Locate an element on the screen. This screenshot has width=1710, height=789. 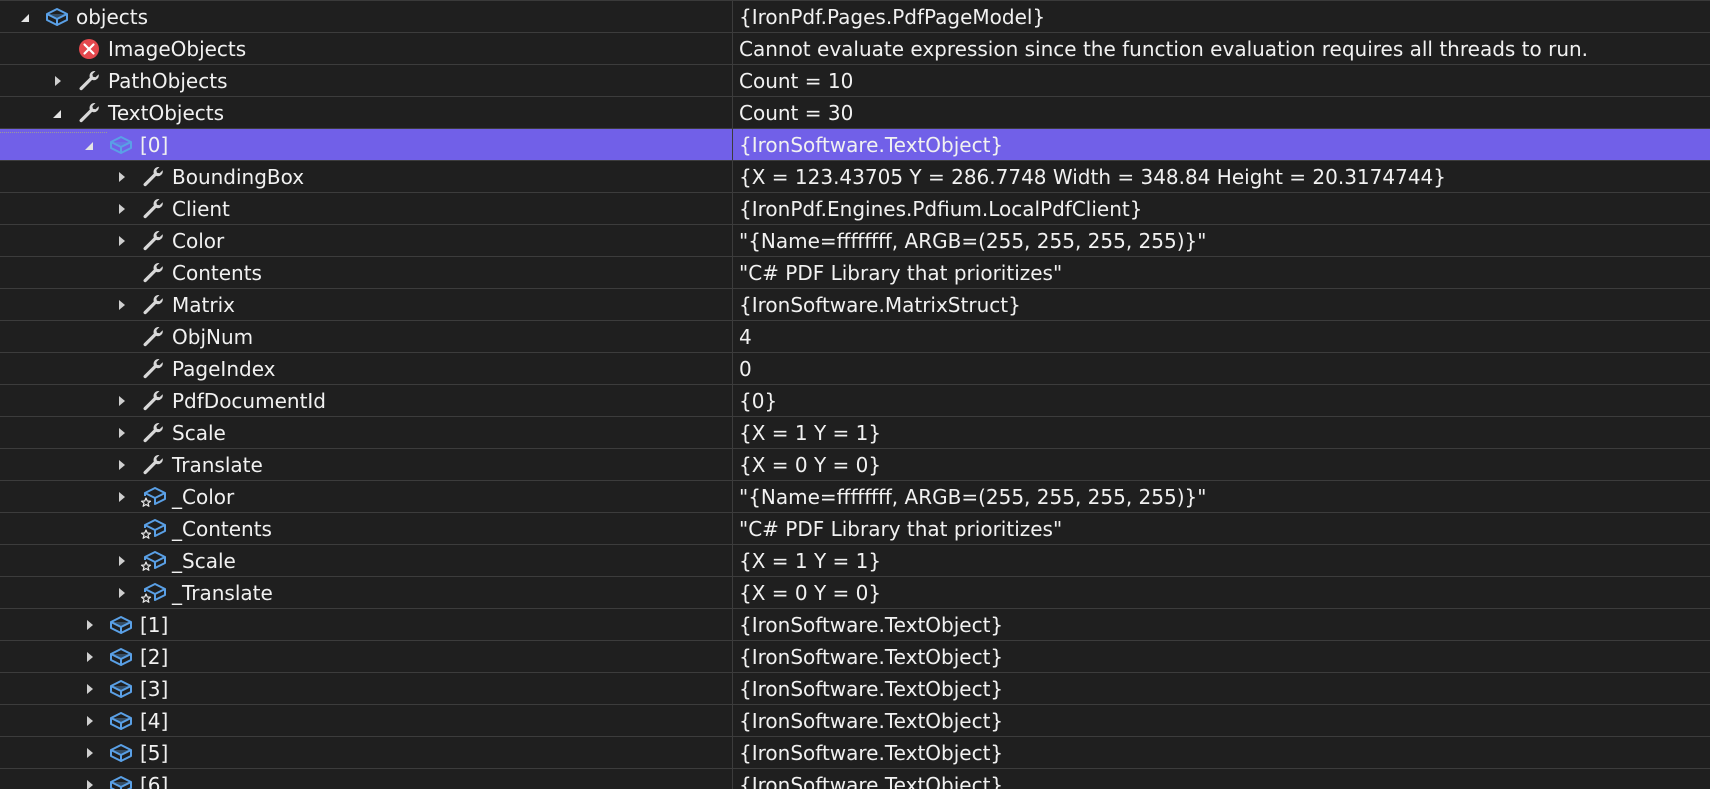
variable-row-1: [1] {IronSoftware.TextObject} is located at coordinates (855, 625).